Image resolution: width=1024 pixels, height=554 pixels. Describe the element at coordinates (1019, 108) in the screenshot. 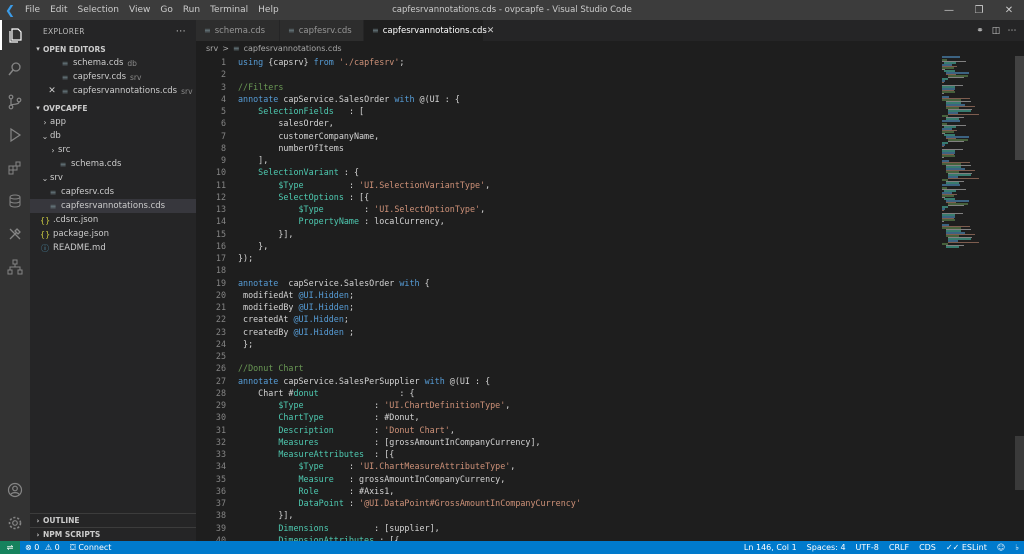

I see `scroll-thumb` at that location.